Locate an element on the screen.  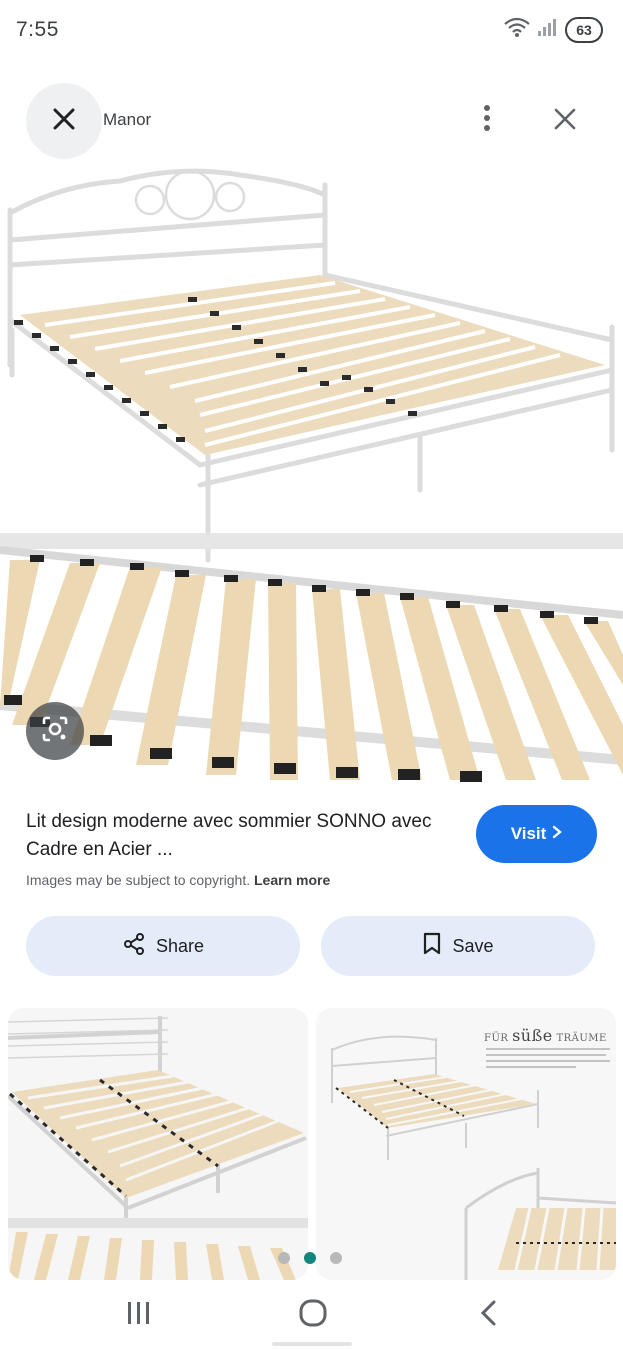
learn-more-link: Learn more is located at coordinates (292, 880).